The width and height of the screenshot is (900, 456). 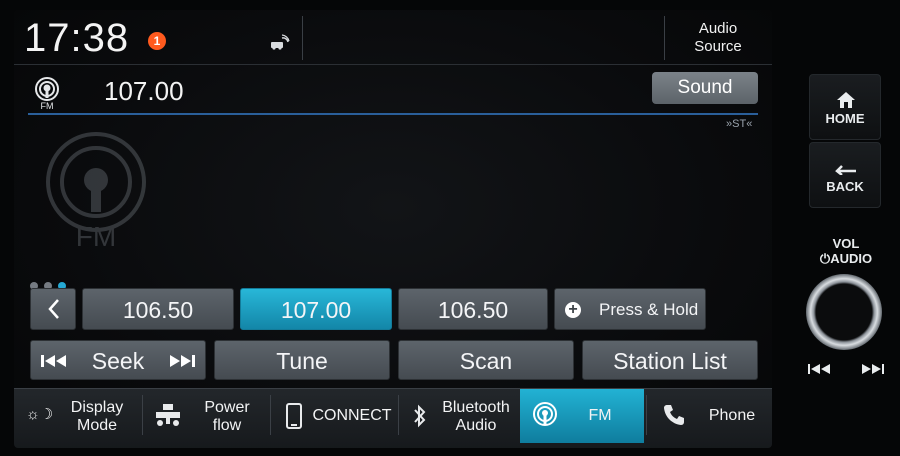 I want to click on seek-forward-icon, so click(x=182, y=361).